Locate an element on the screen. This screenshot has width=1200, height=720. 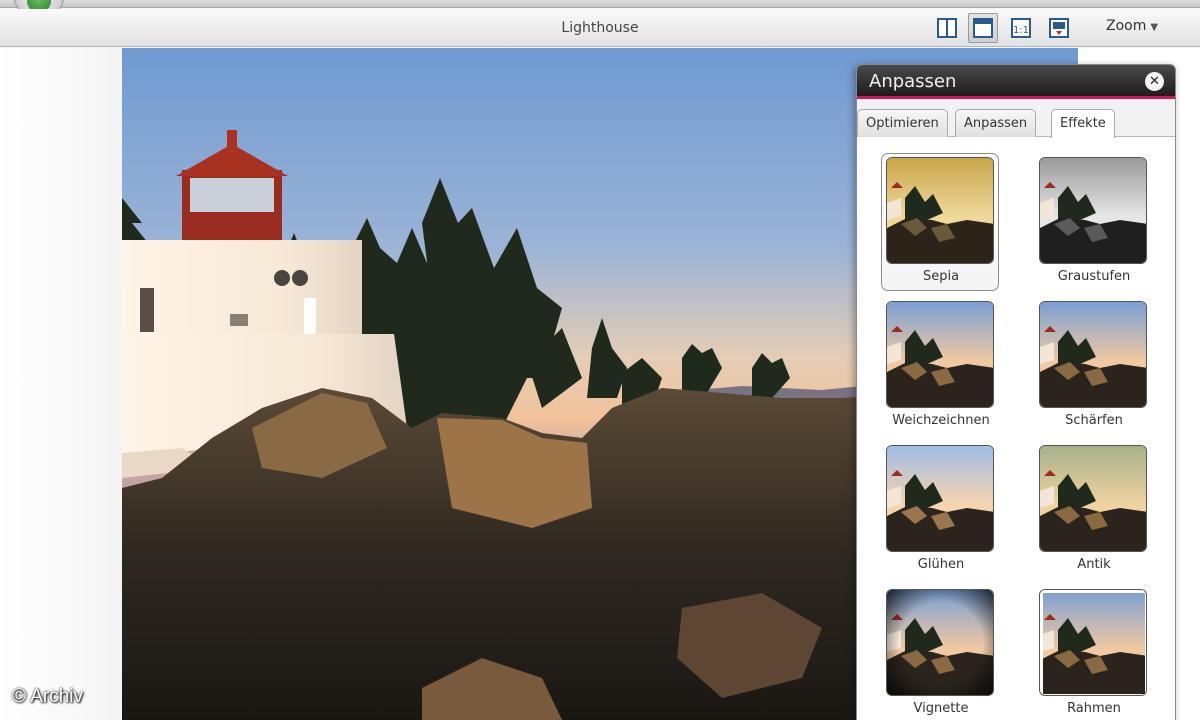
actual-size-icon: 1:1 is located at coordinates (1021, 28).